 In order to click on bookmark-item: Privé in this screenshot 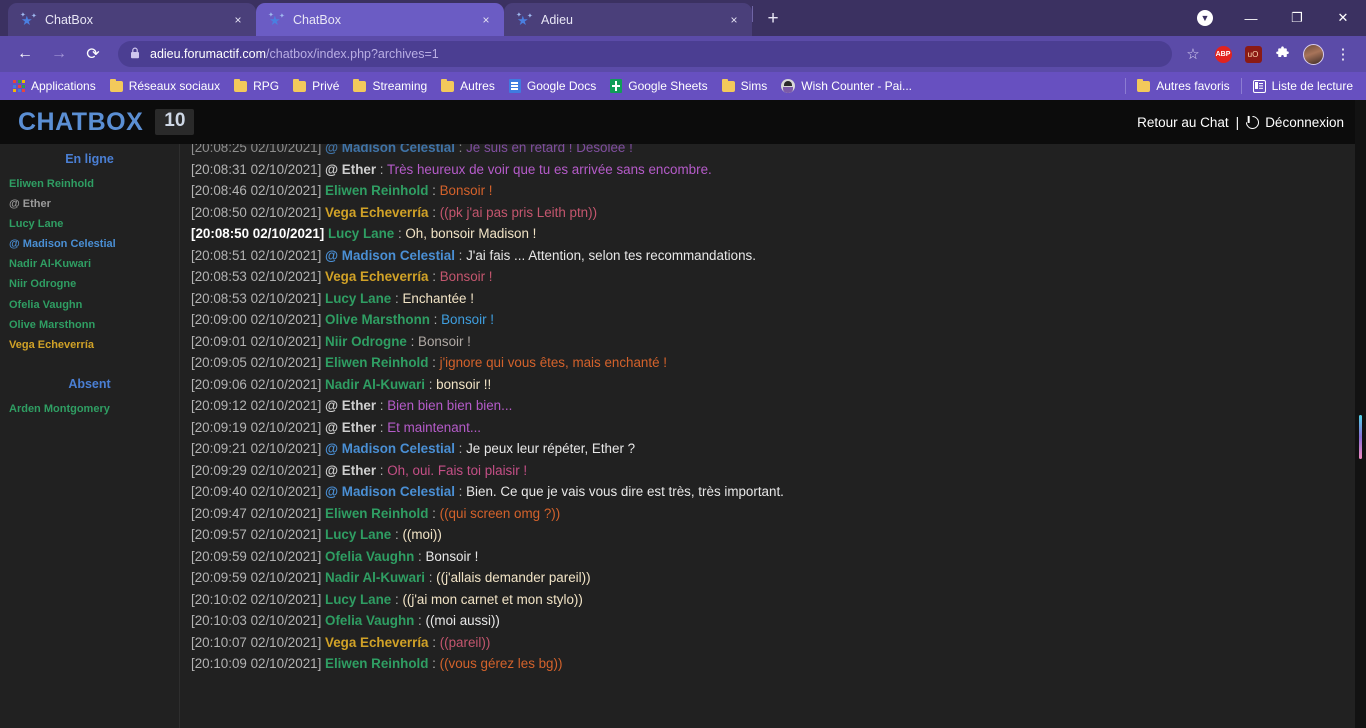, I will do `click(316, 86)`.